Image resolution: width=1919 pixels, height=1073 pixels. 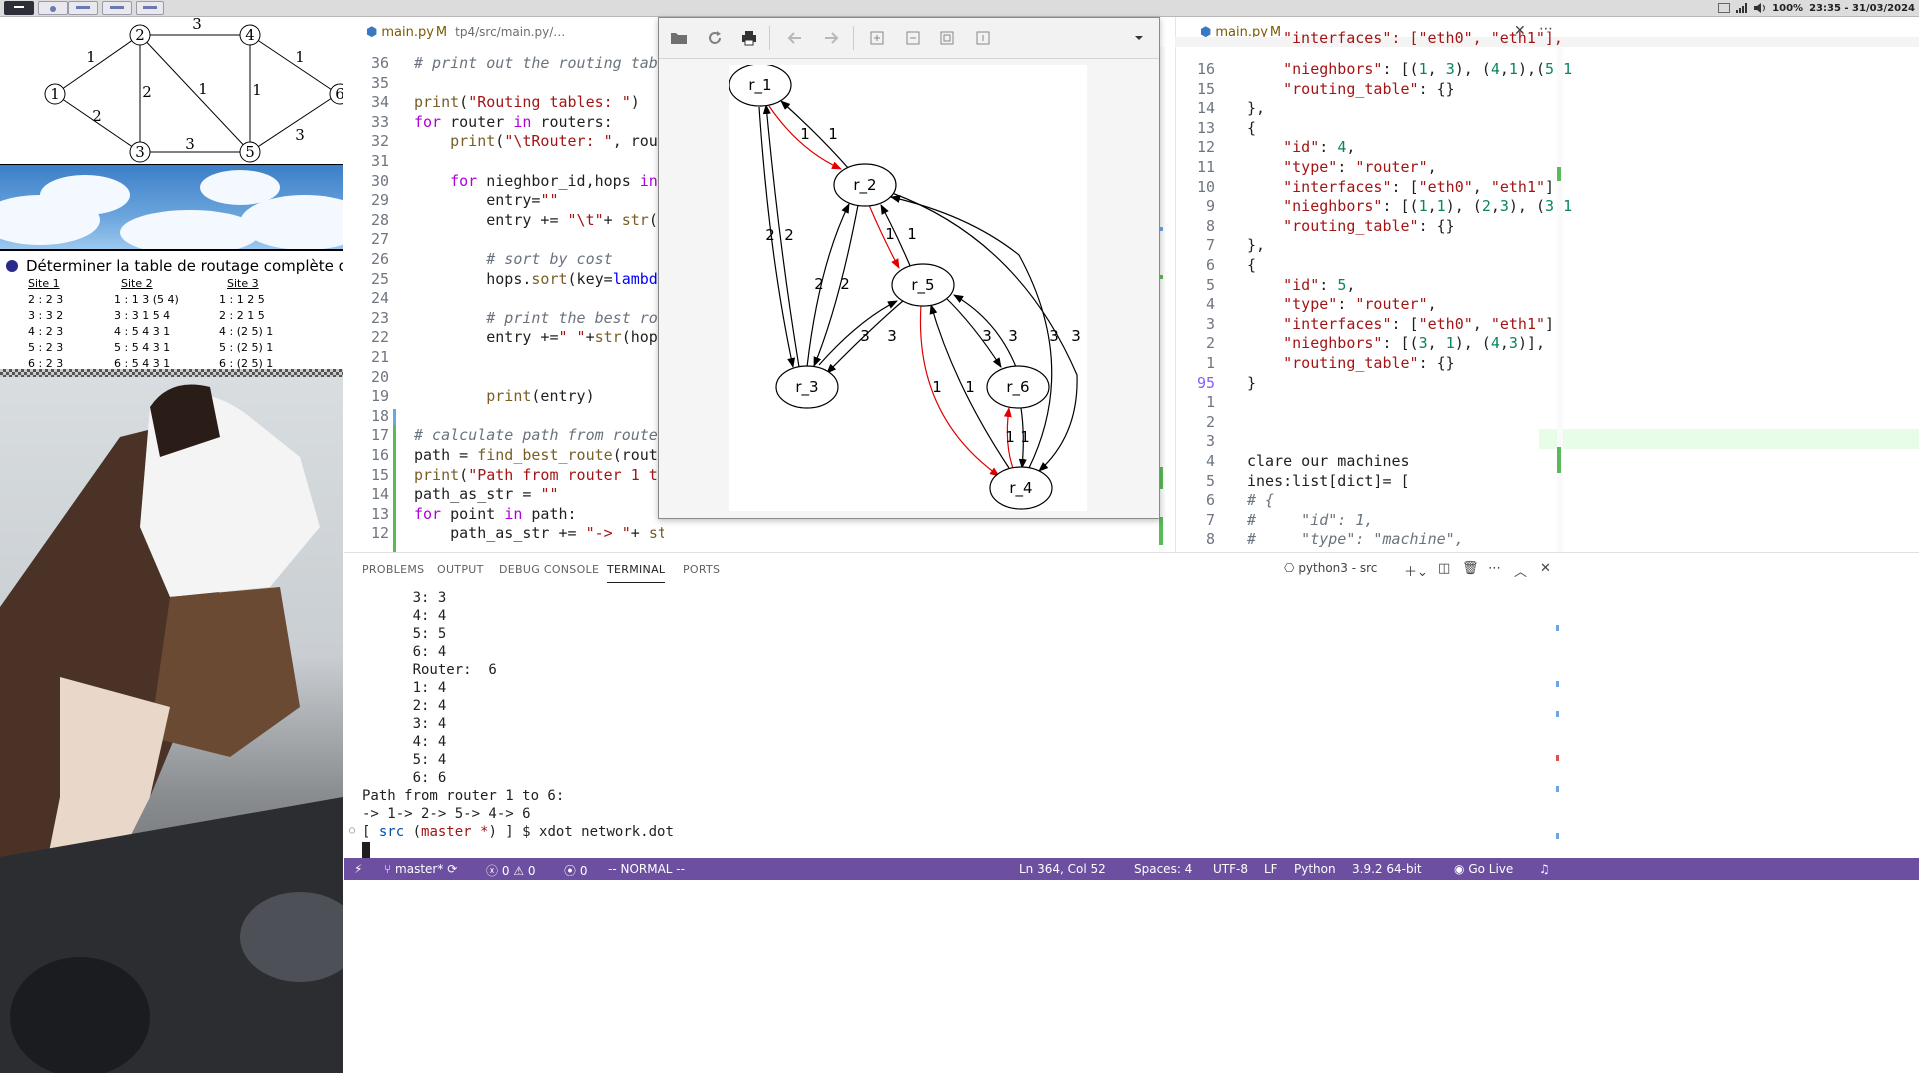 What do you see at coordinates (1547, 89) in the screenshot?
I see `code-line: 15 "routing_table": {}` at bounding box center [1547, 89].